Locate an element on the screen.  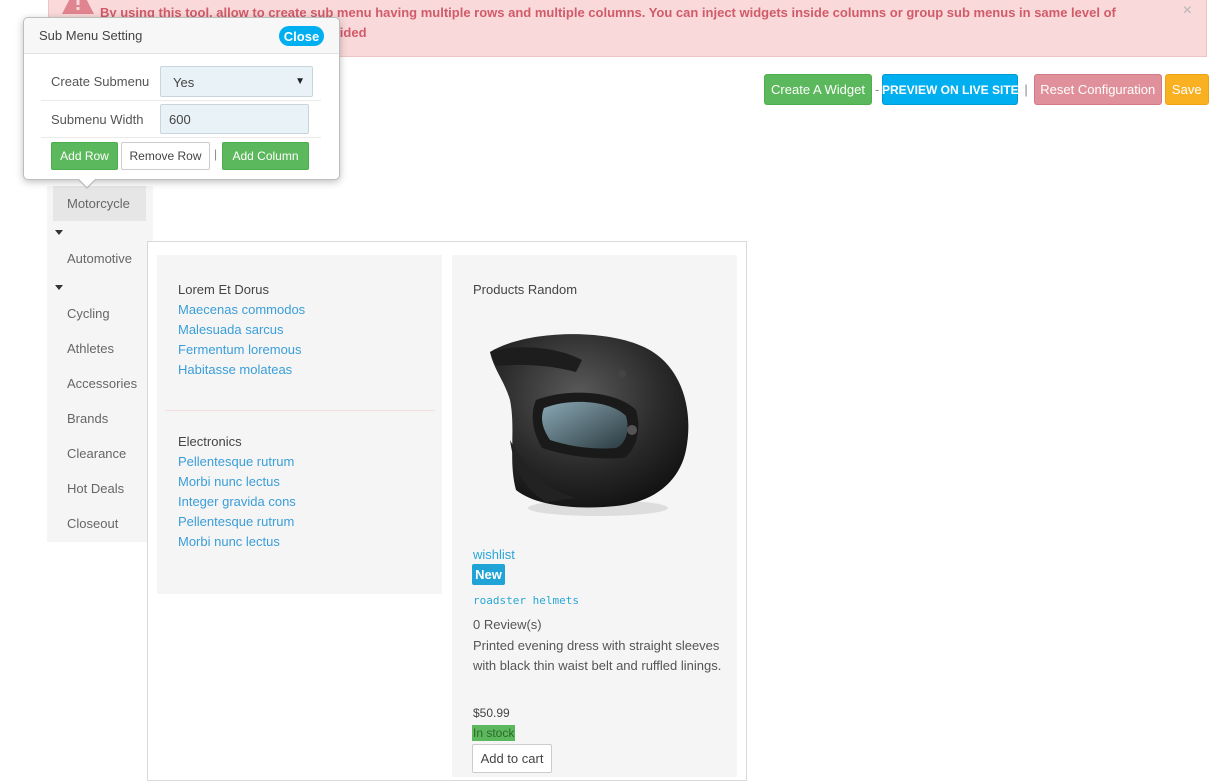
menu-item-accessories: Accessories is located at coordinates (102, 383).